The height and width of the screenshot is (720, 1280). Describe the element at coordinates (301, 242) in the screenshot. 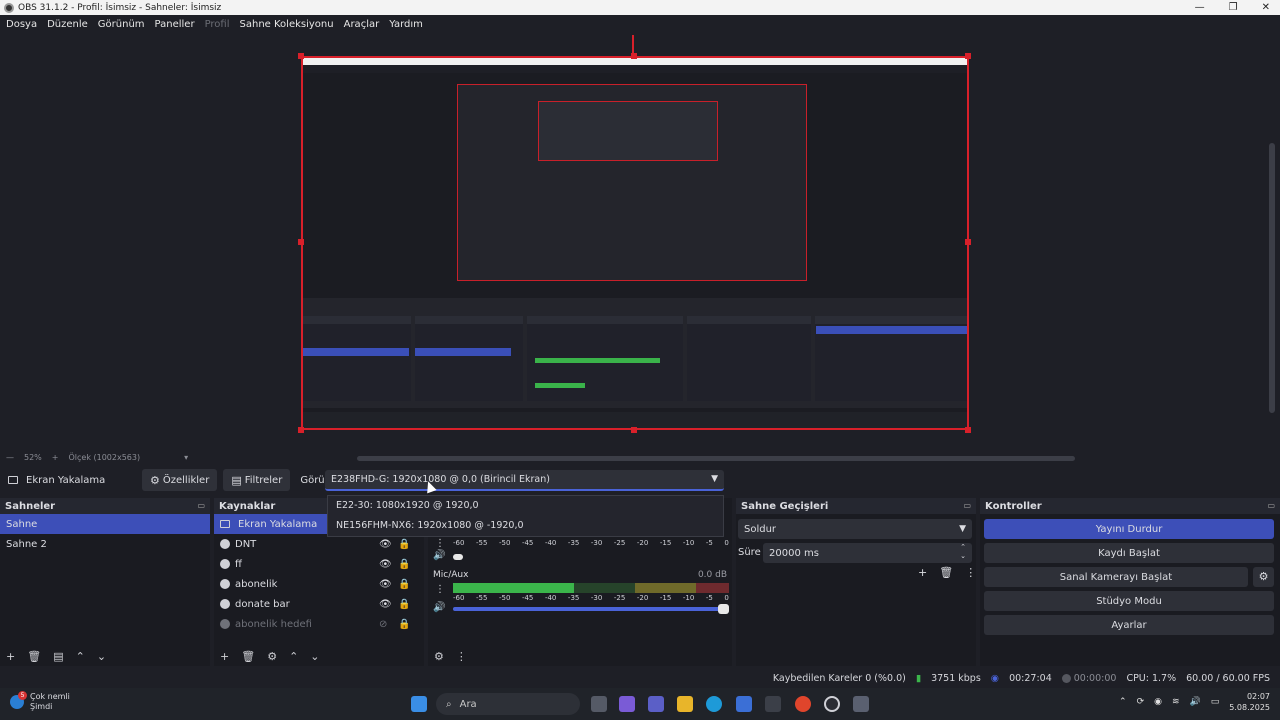

I see `resize-handle-l` at that location.